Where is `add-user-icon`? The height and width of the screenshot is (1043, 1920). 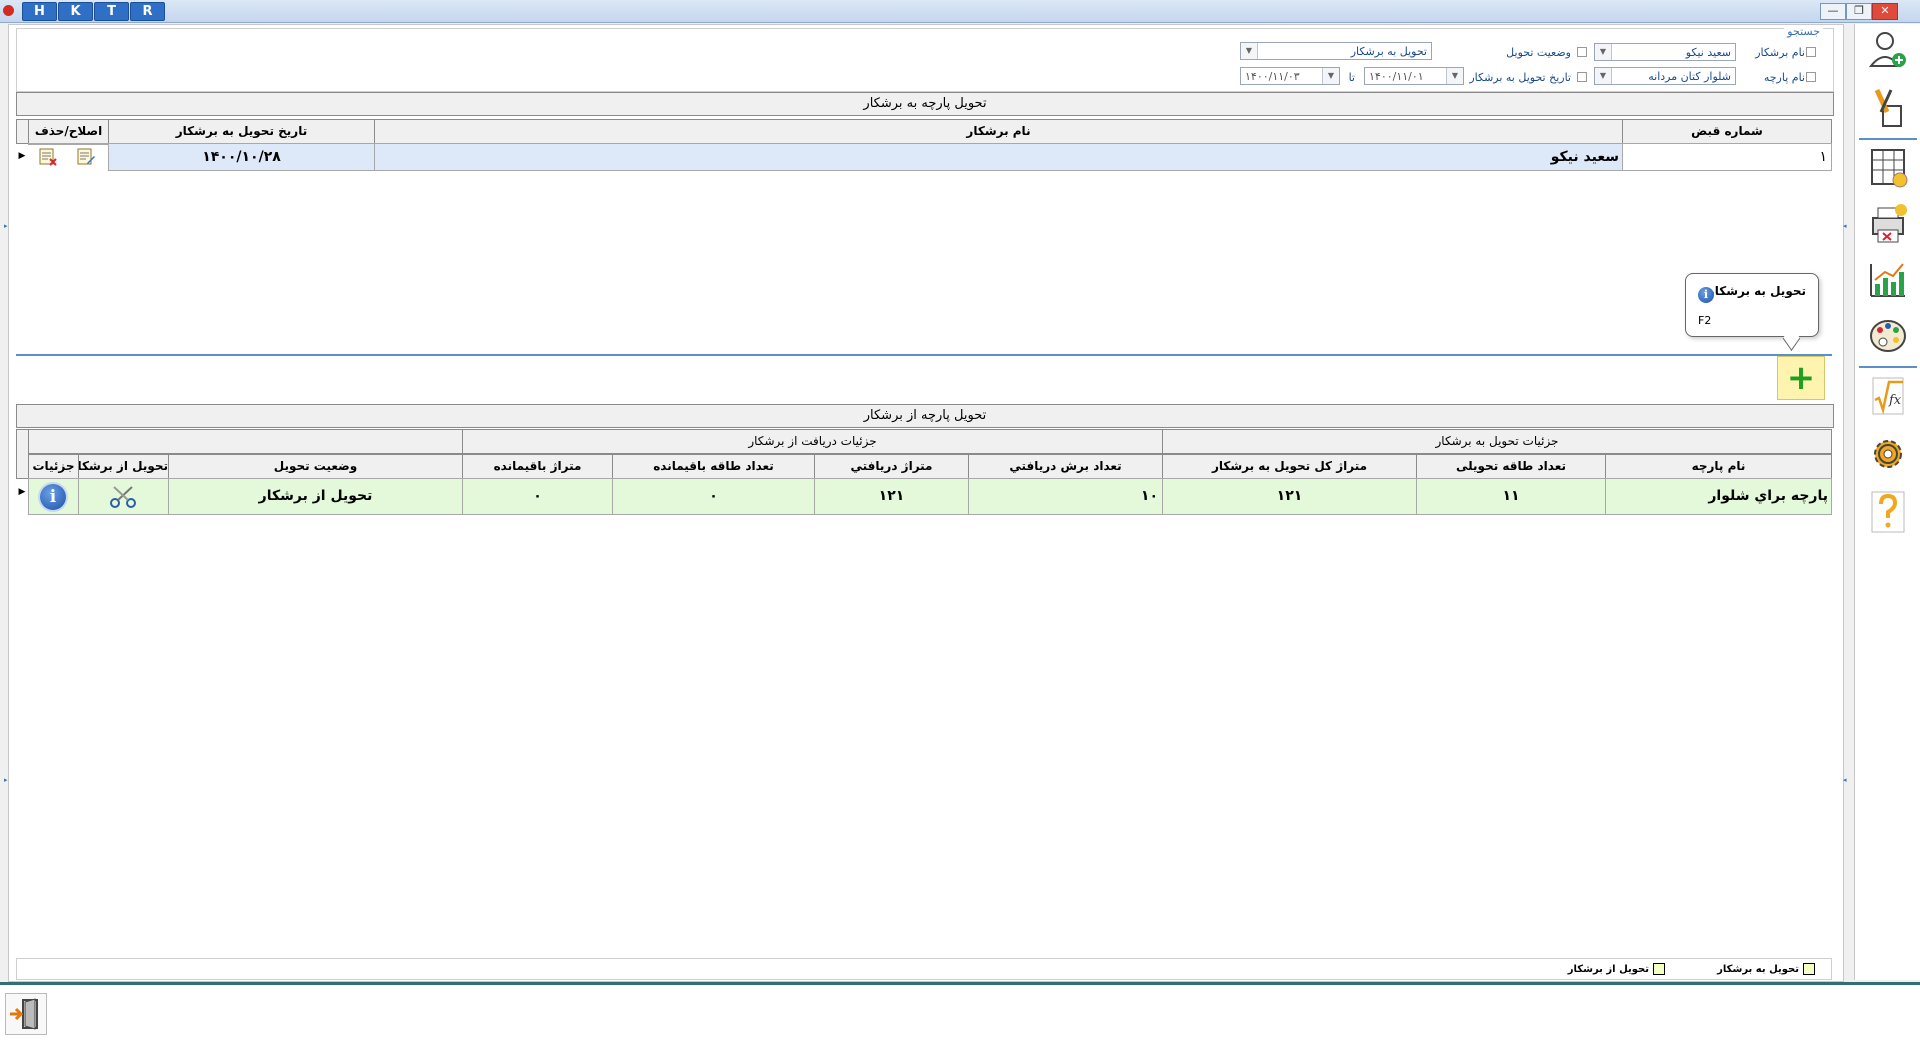
add-user-icon is located at coordinates (1887, 49).